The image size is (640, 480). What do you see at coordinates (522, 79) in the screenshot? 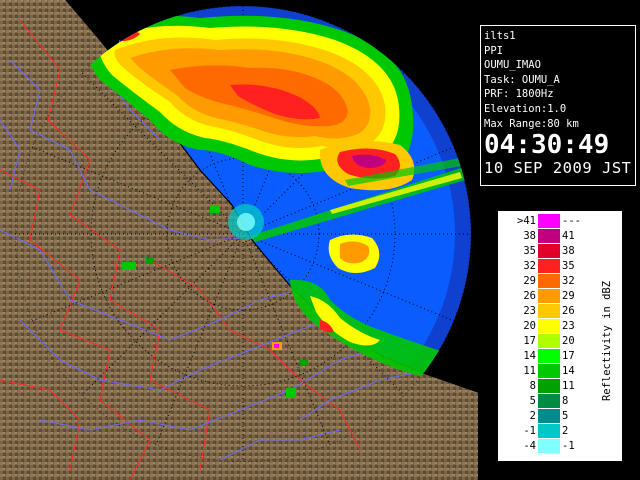
I see `task-name: Task: OUMU_A` at bounding box center [522, 79].